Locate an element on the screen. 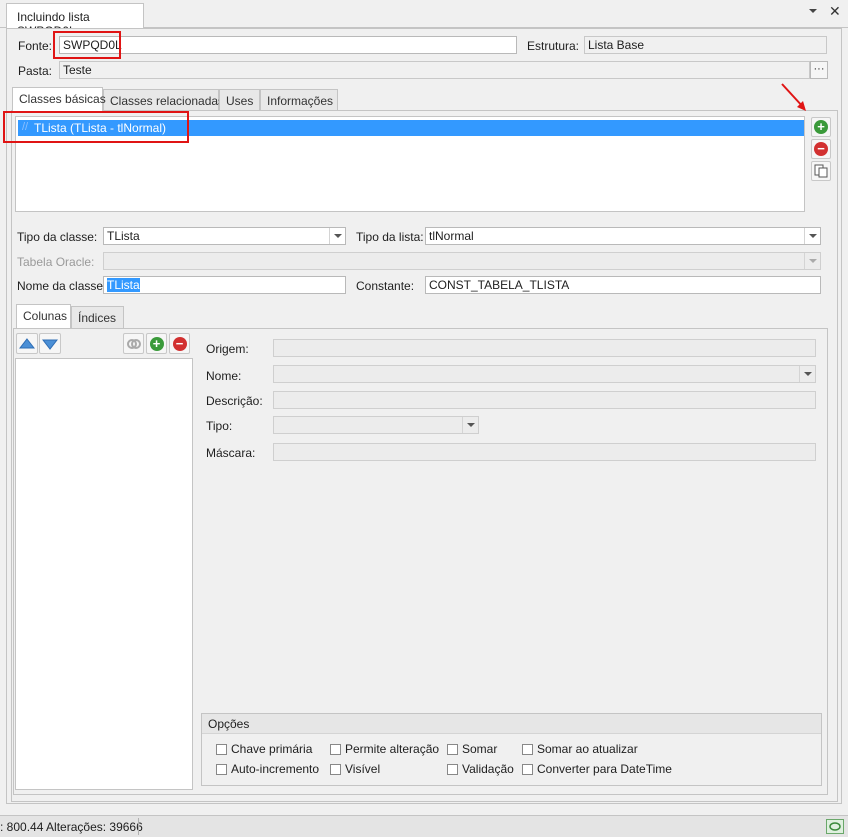 This screenshot has width=848, height=837. nome-classe-label: Nome da classe: is located at coordinates (62, 286).